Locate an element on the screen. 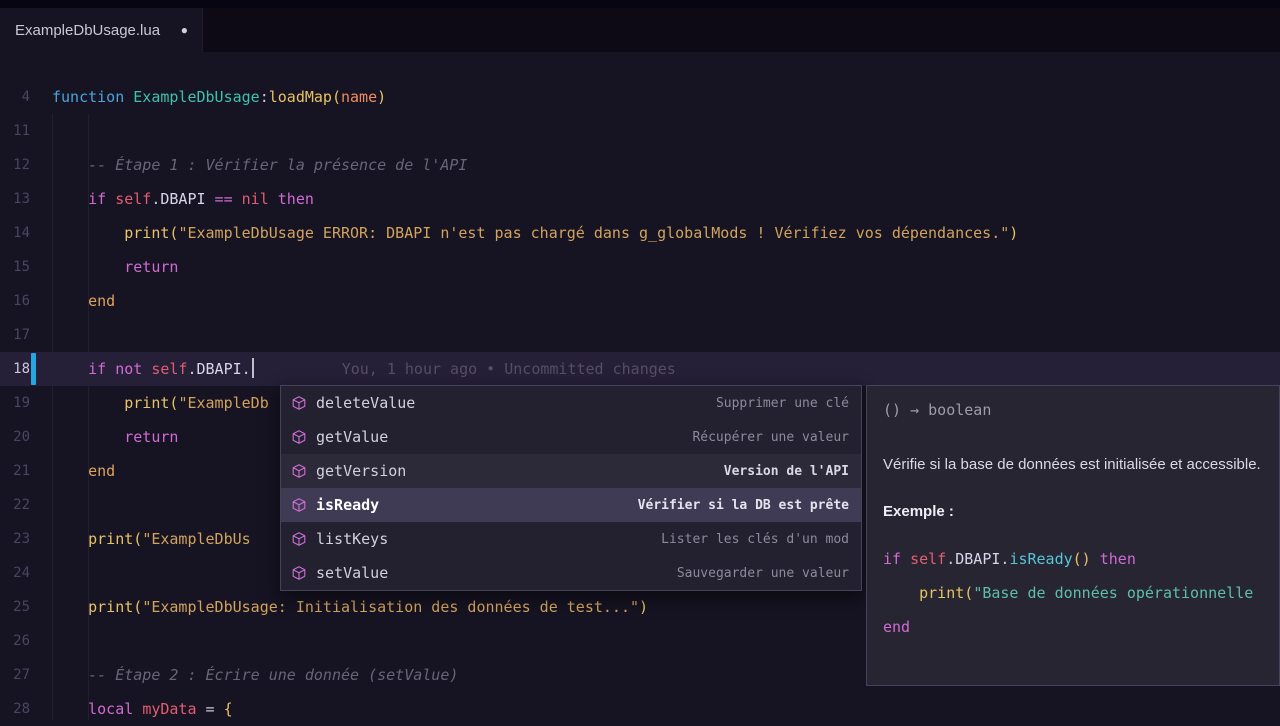  code-line: 17 is located at coordinates (640, 335).